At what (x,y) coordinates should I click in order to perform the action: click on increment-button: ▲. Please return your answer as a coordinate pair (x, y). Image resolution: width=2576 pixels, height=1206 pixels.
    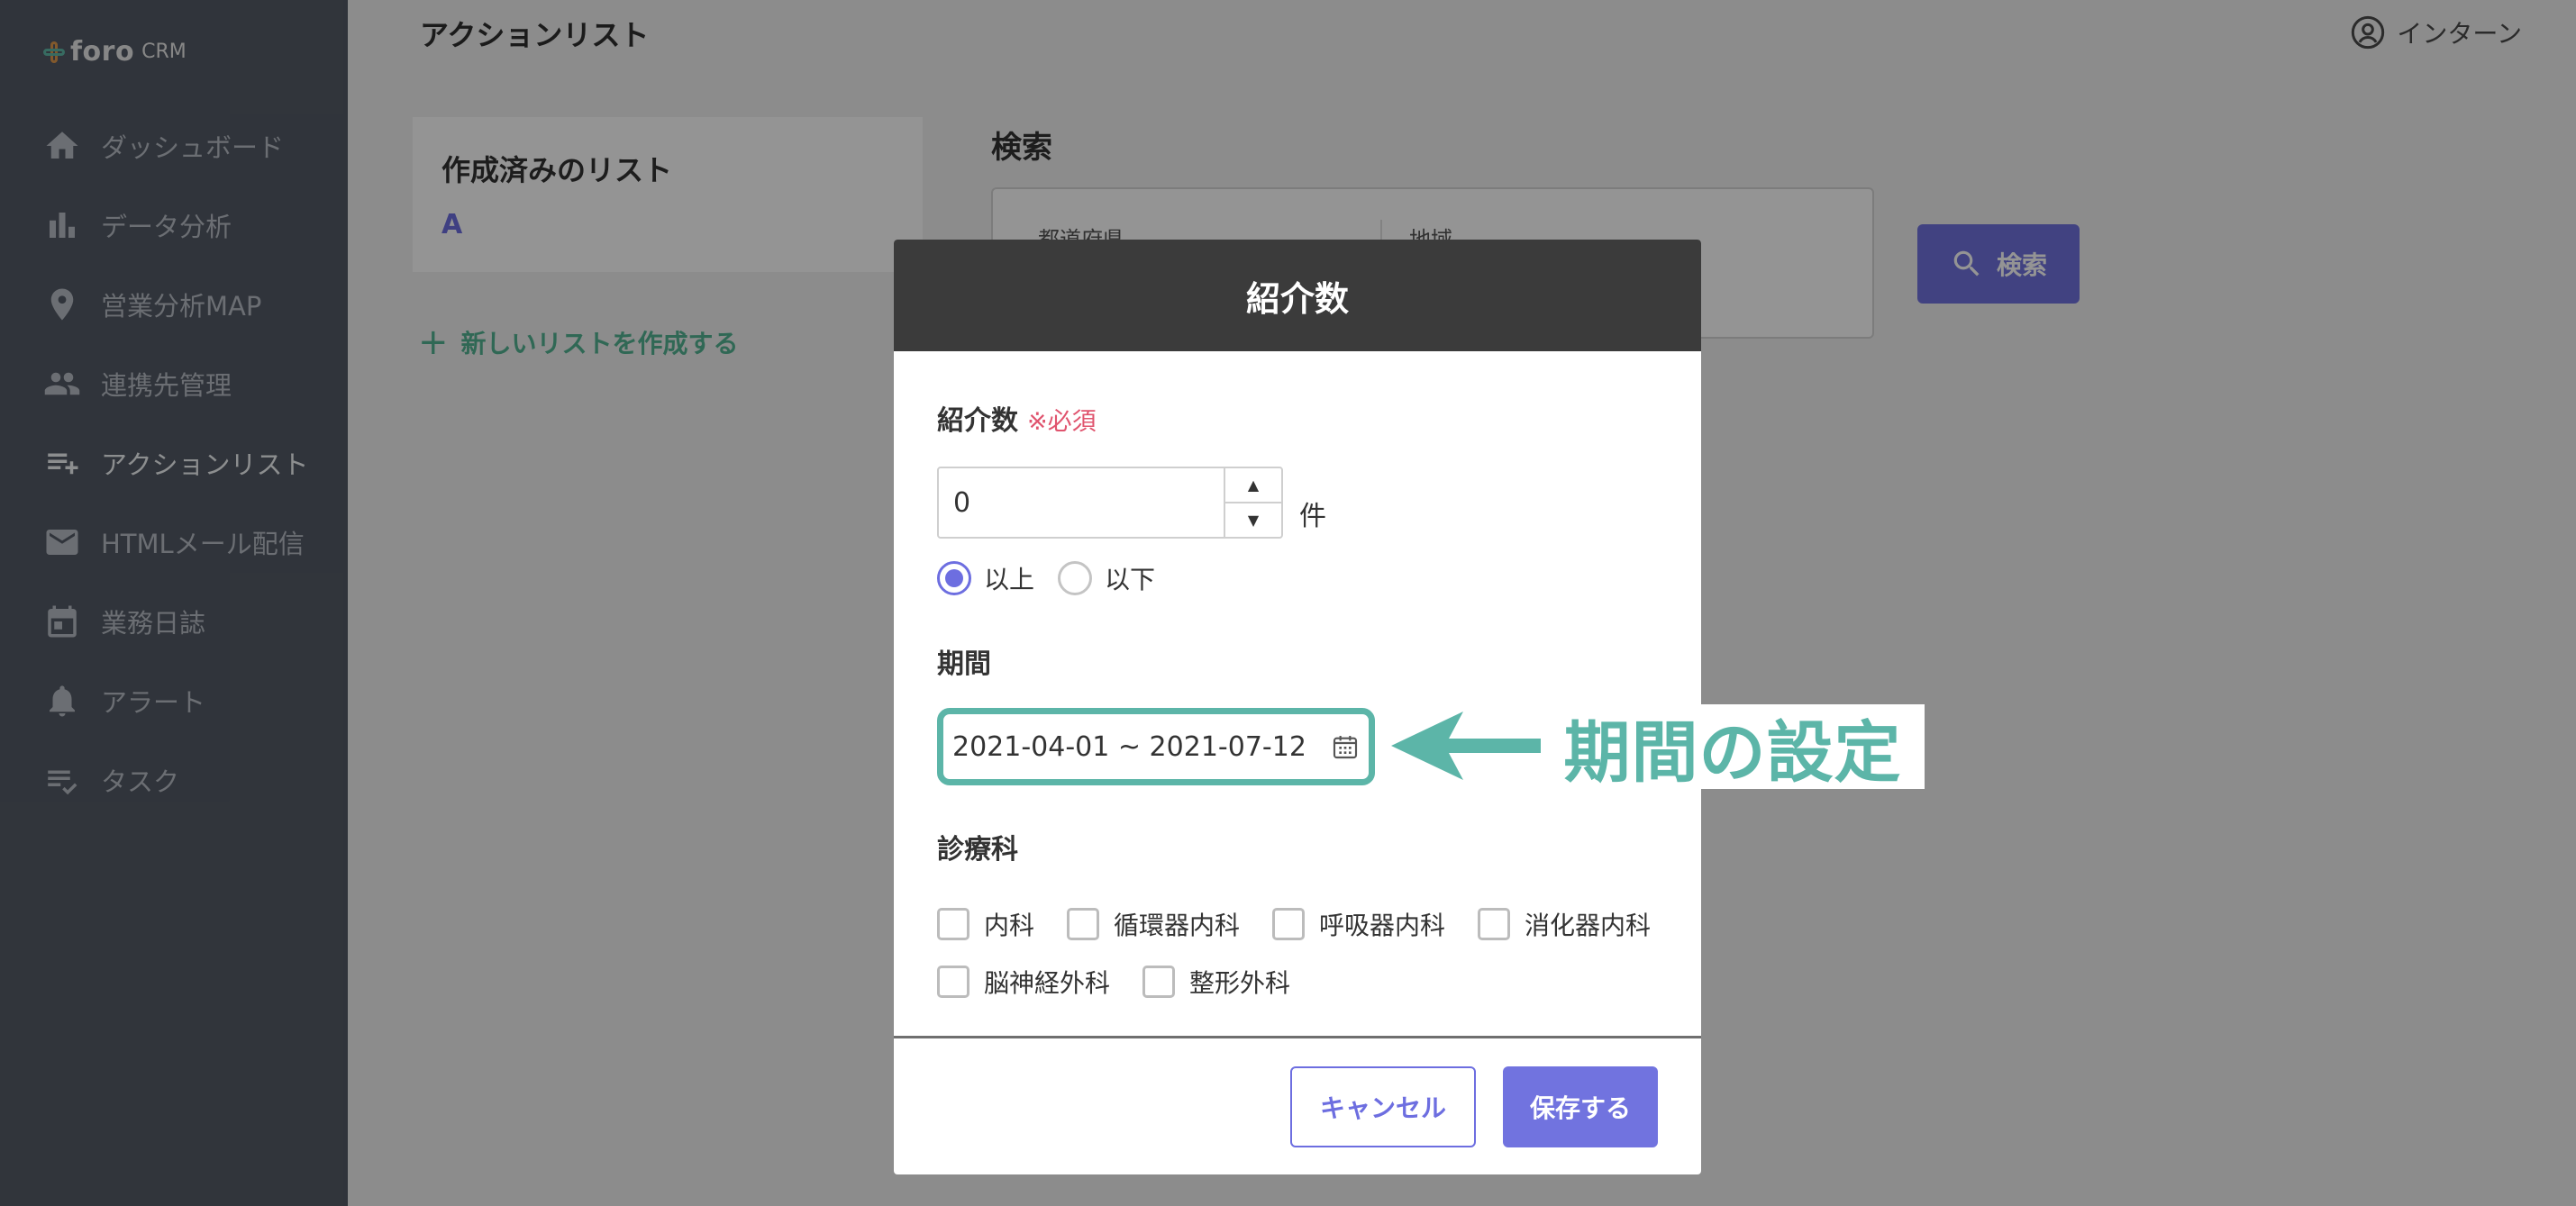
    Looking at the image, I should click on (1253, 486).